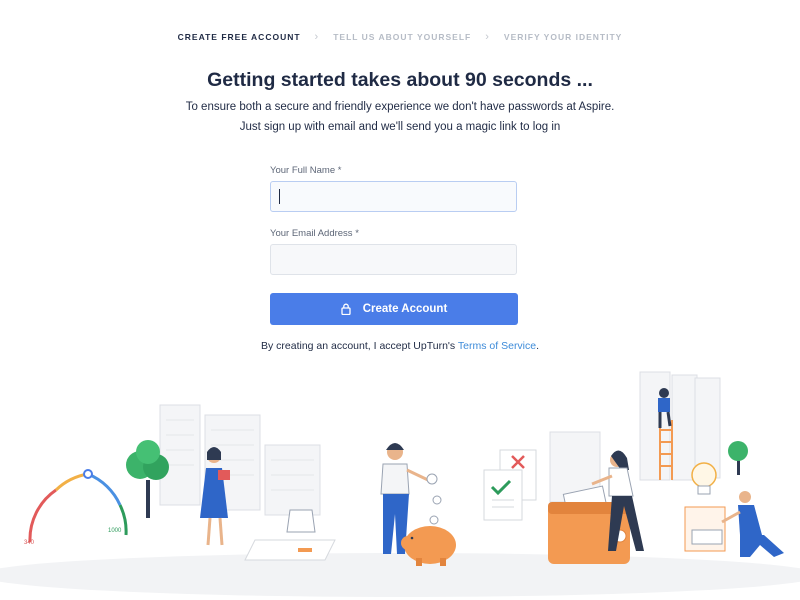 This screenshot has width=800, height=600. I want to click on create-account-label: Create Account, so click(405, 309).